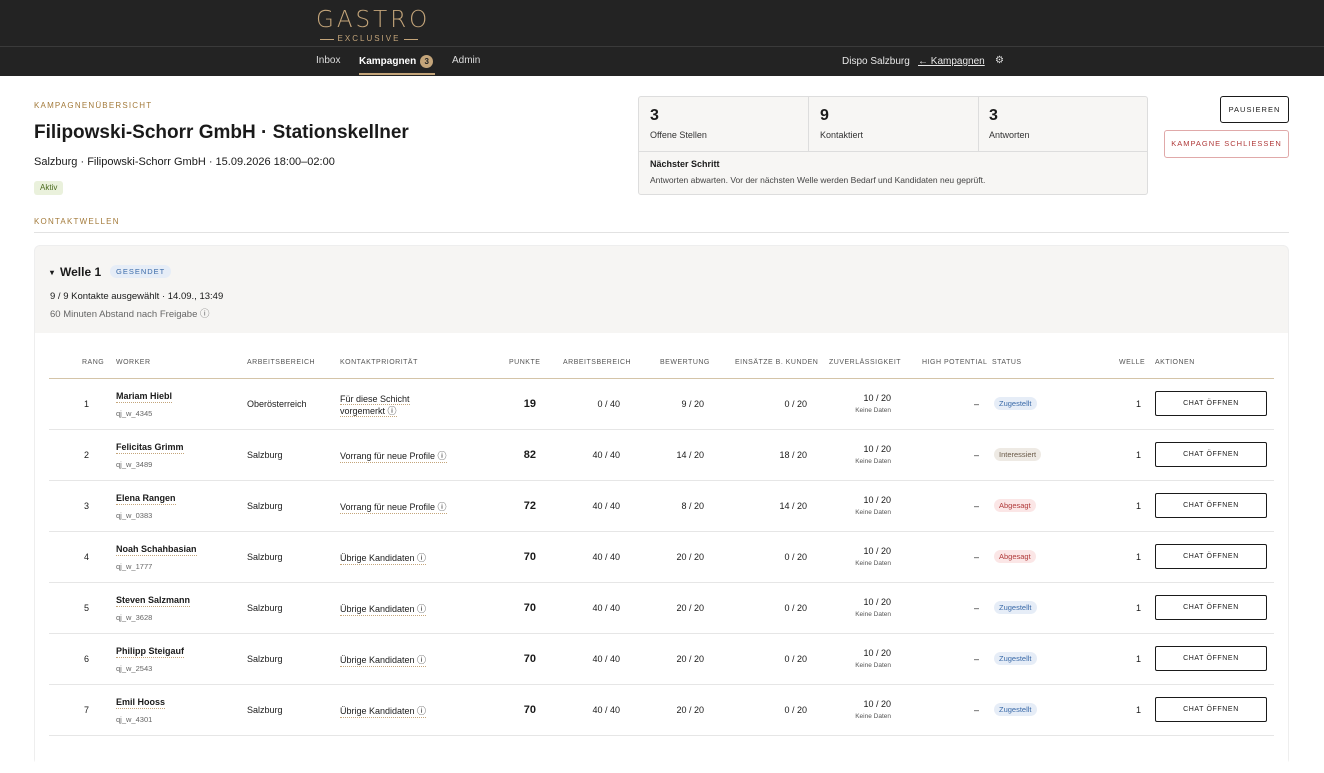  What do you see at coordinates (597, 362) in the screenshot?
I see `col-arbeitsbereich-score: ARBEITSBEREICH` at bounding box center [597, 362].